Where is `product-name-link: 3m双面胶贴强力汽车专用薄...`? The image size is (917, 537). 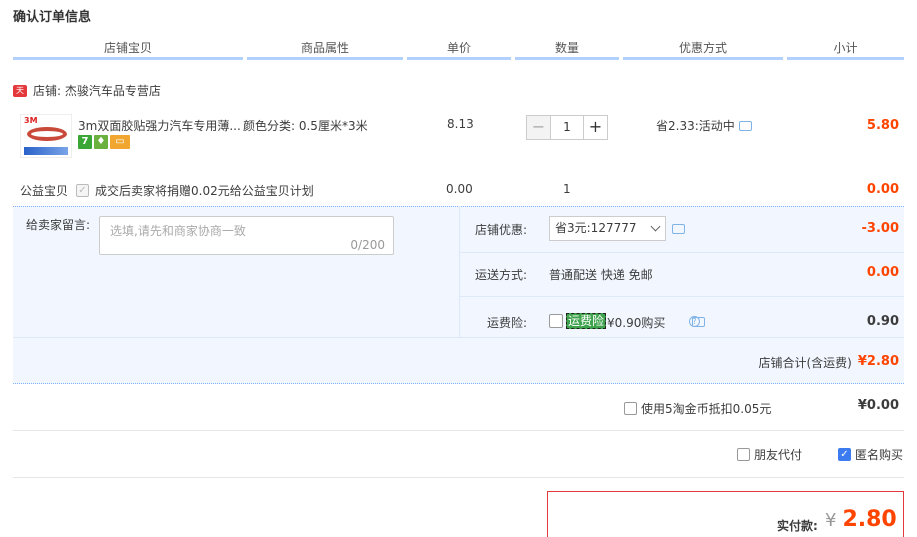
product-name-link: 3m双面胶贴强力汽车专用薄... is located at coordinates (159, 125).